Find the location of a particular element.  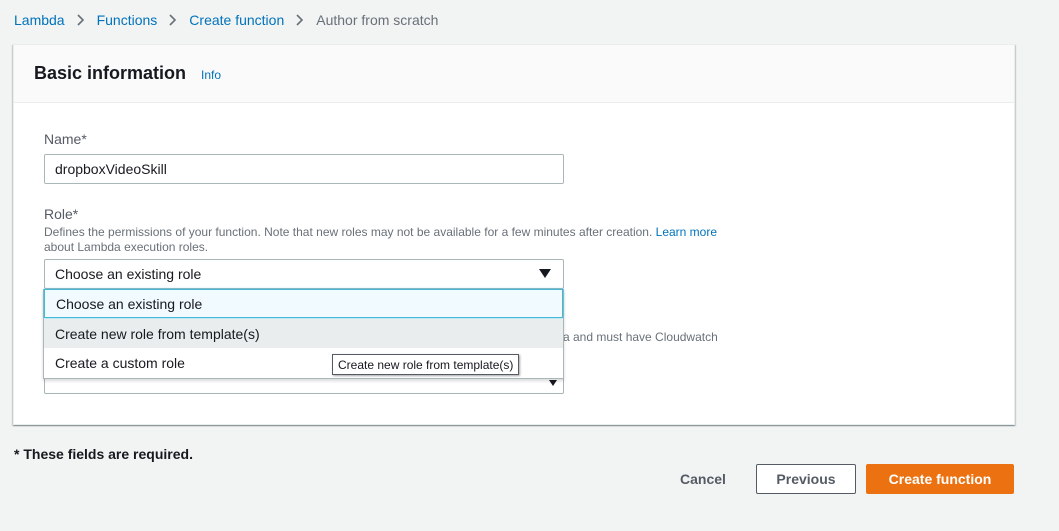

panel-title: Basic information is located at coordinates (110, 73).